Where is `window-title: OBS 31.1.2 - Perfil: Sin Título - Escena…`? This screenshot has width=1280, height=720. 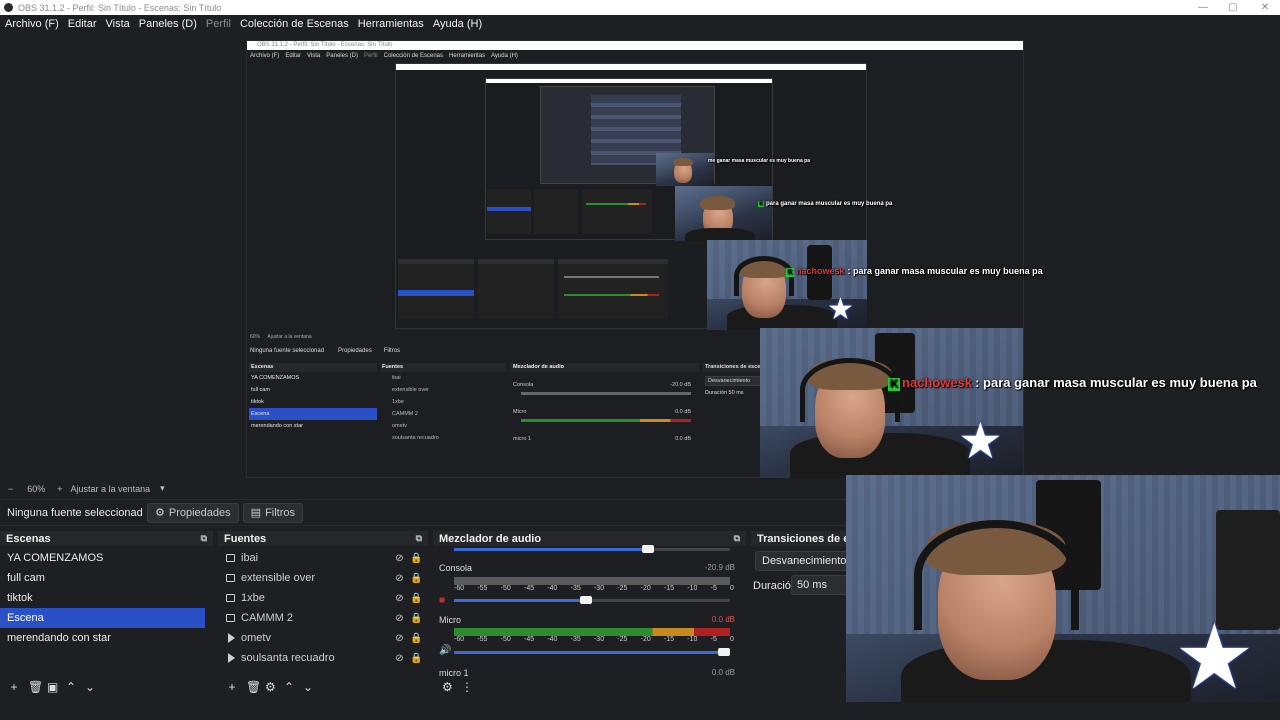
window-title: OBS 31.1.2 - Perfil: Sin Título - Escena… is located at coordinates (120, 7).